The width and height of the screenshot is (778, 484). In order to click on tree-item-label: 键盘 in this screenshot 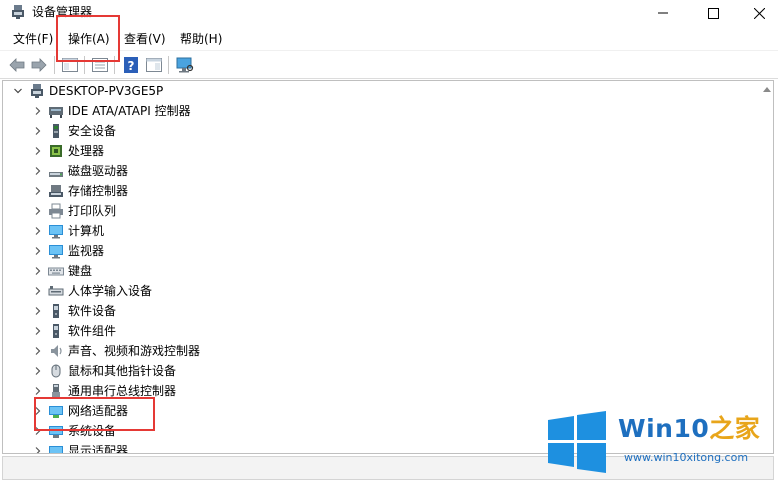, I will do `click(80, 271)`.